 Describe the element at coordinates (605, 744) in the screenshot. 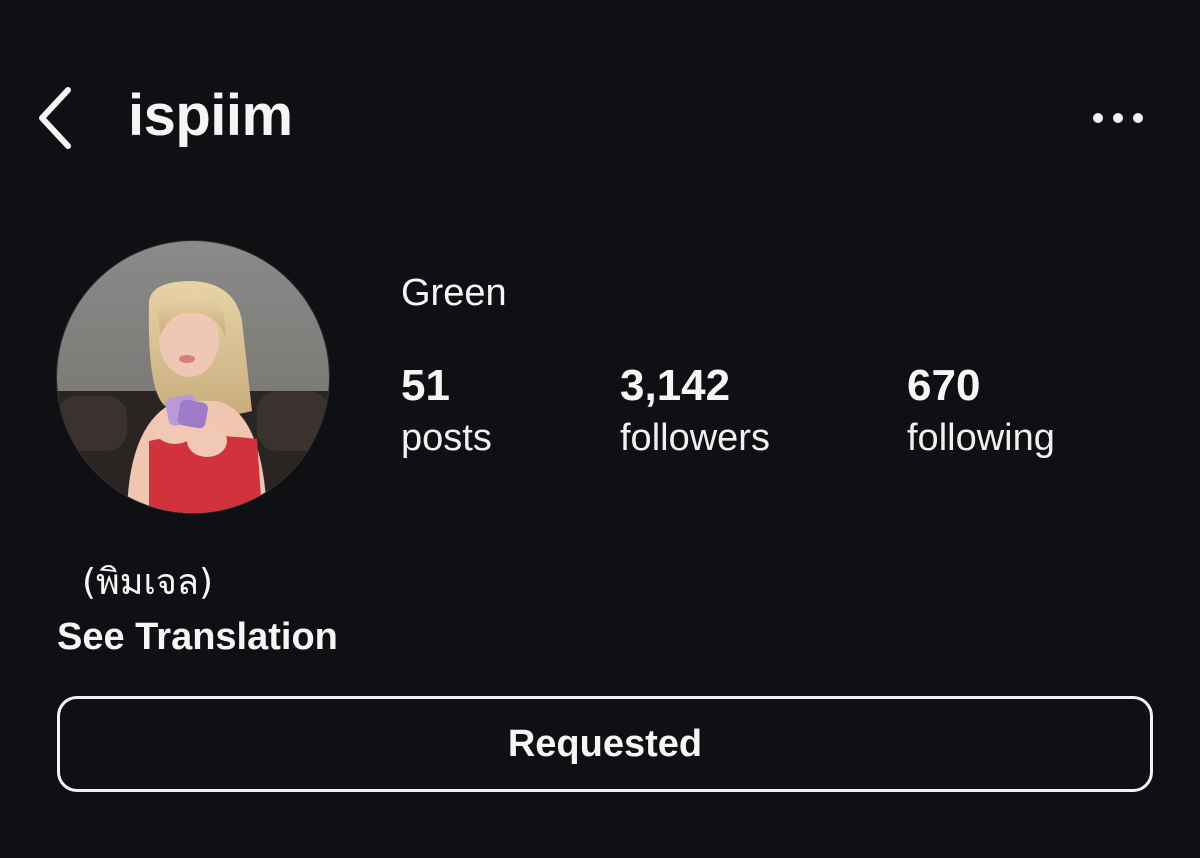

I see `requested-button: Requested` at that location.